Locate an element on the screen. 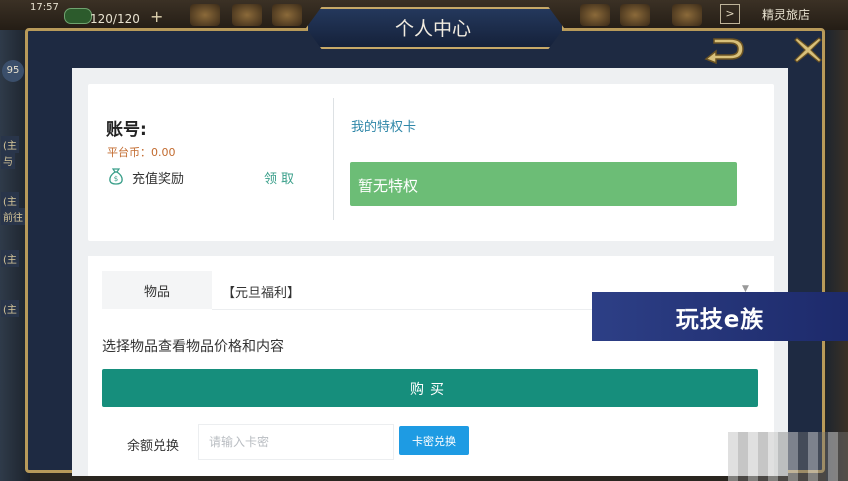  clock-text: 17:57 is located at coordinates (44, 7).